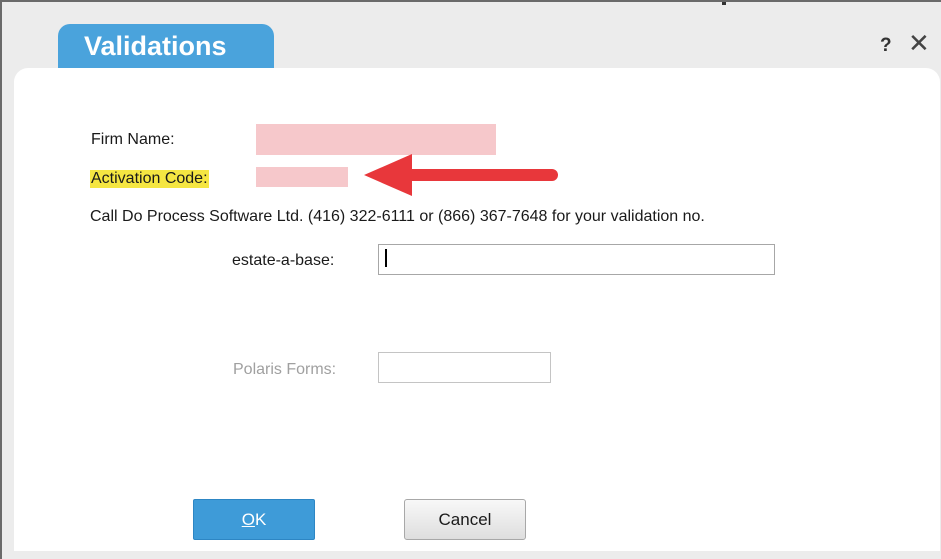 This screenshot has width=941, height=559. What do you see at coordinates (465, 519) in the screenshot?
I see `cancel-button: Cancel` at bounding box center [465, 519].